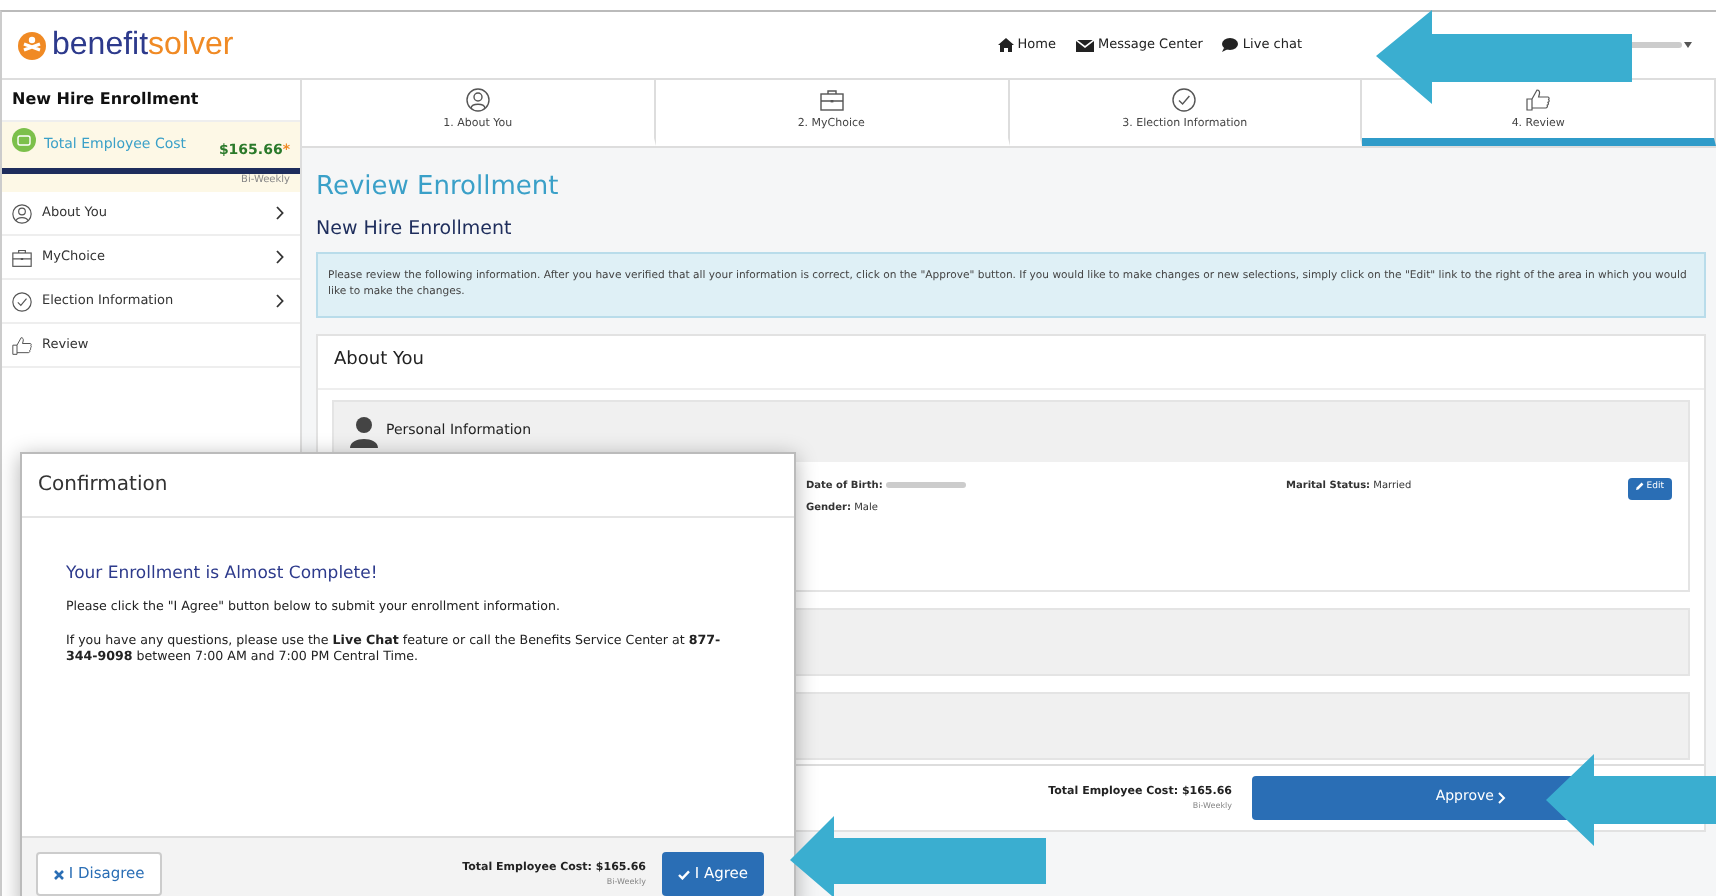 Image resolution: width=1716 pixels, height=896 pixels. Describe the element at coordinates (408, 486) in the screenshot. I see `dialog-title: Confirmation` at that location.